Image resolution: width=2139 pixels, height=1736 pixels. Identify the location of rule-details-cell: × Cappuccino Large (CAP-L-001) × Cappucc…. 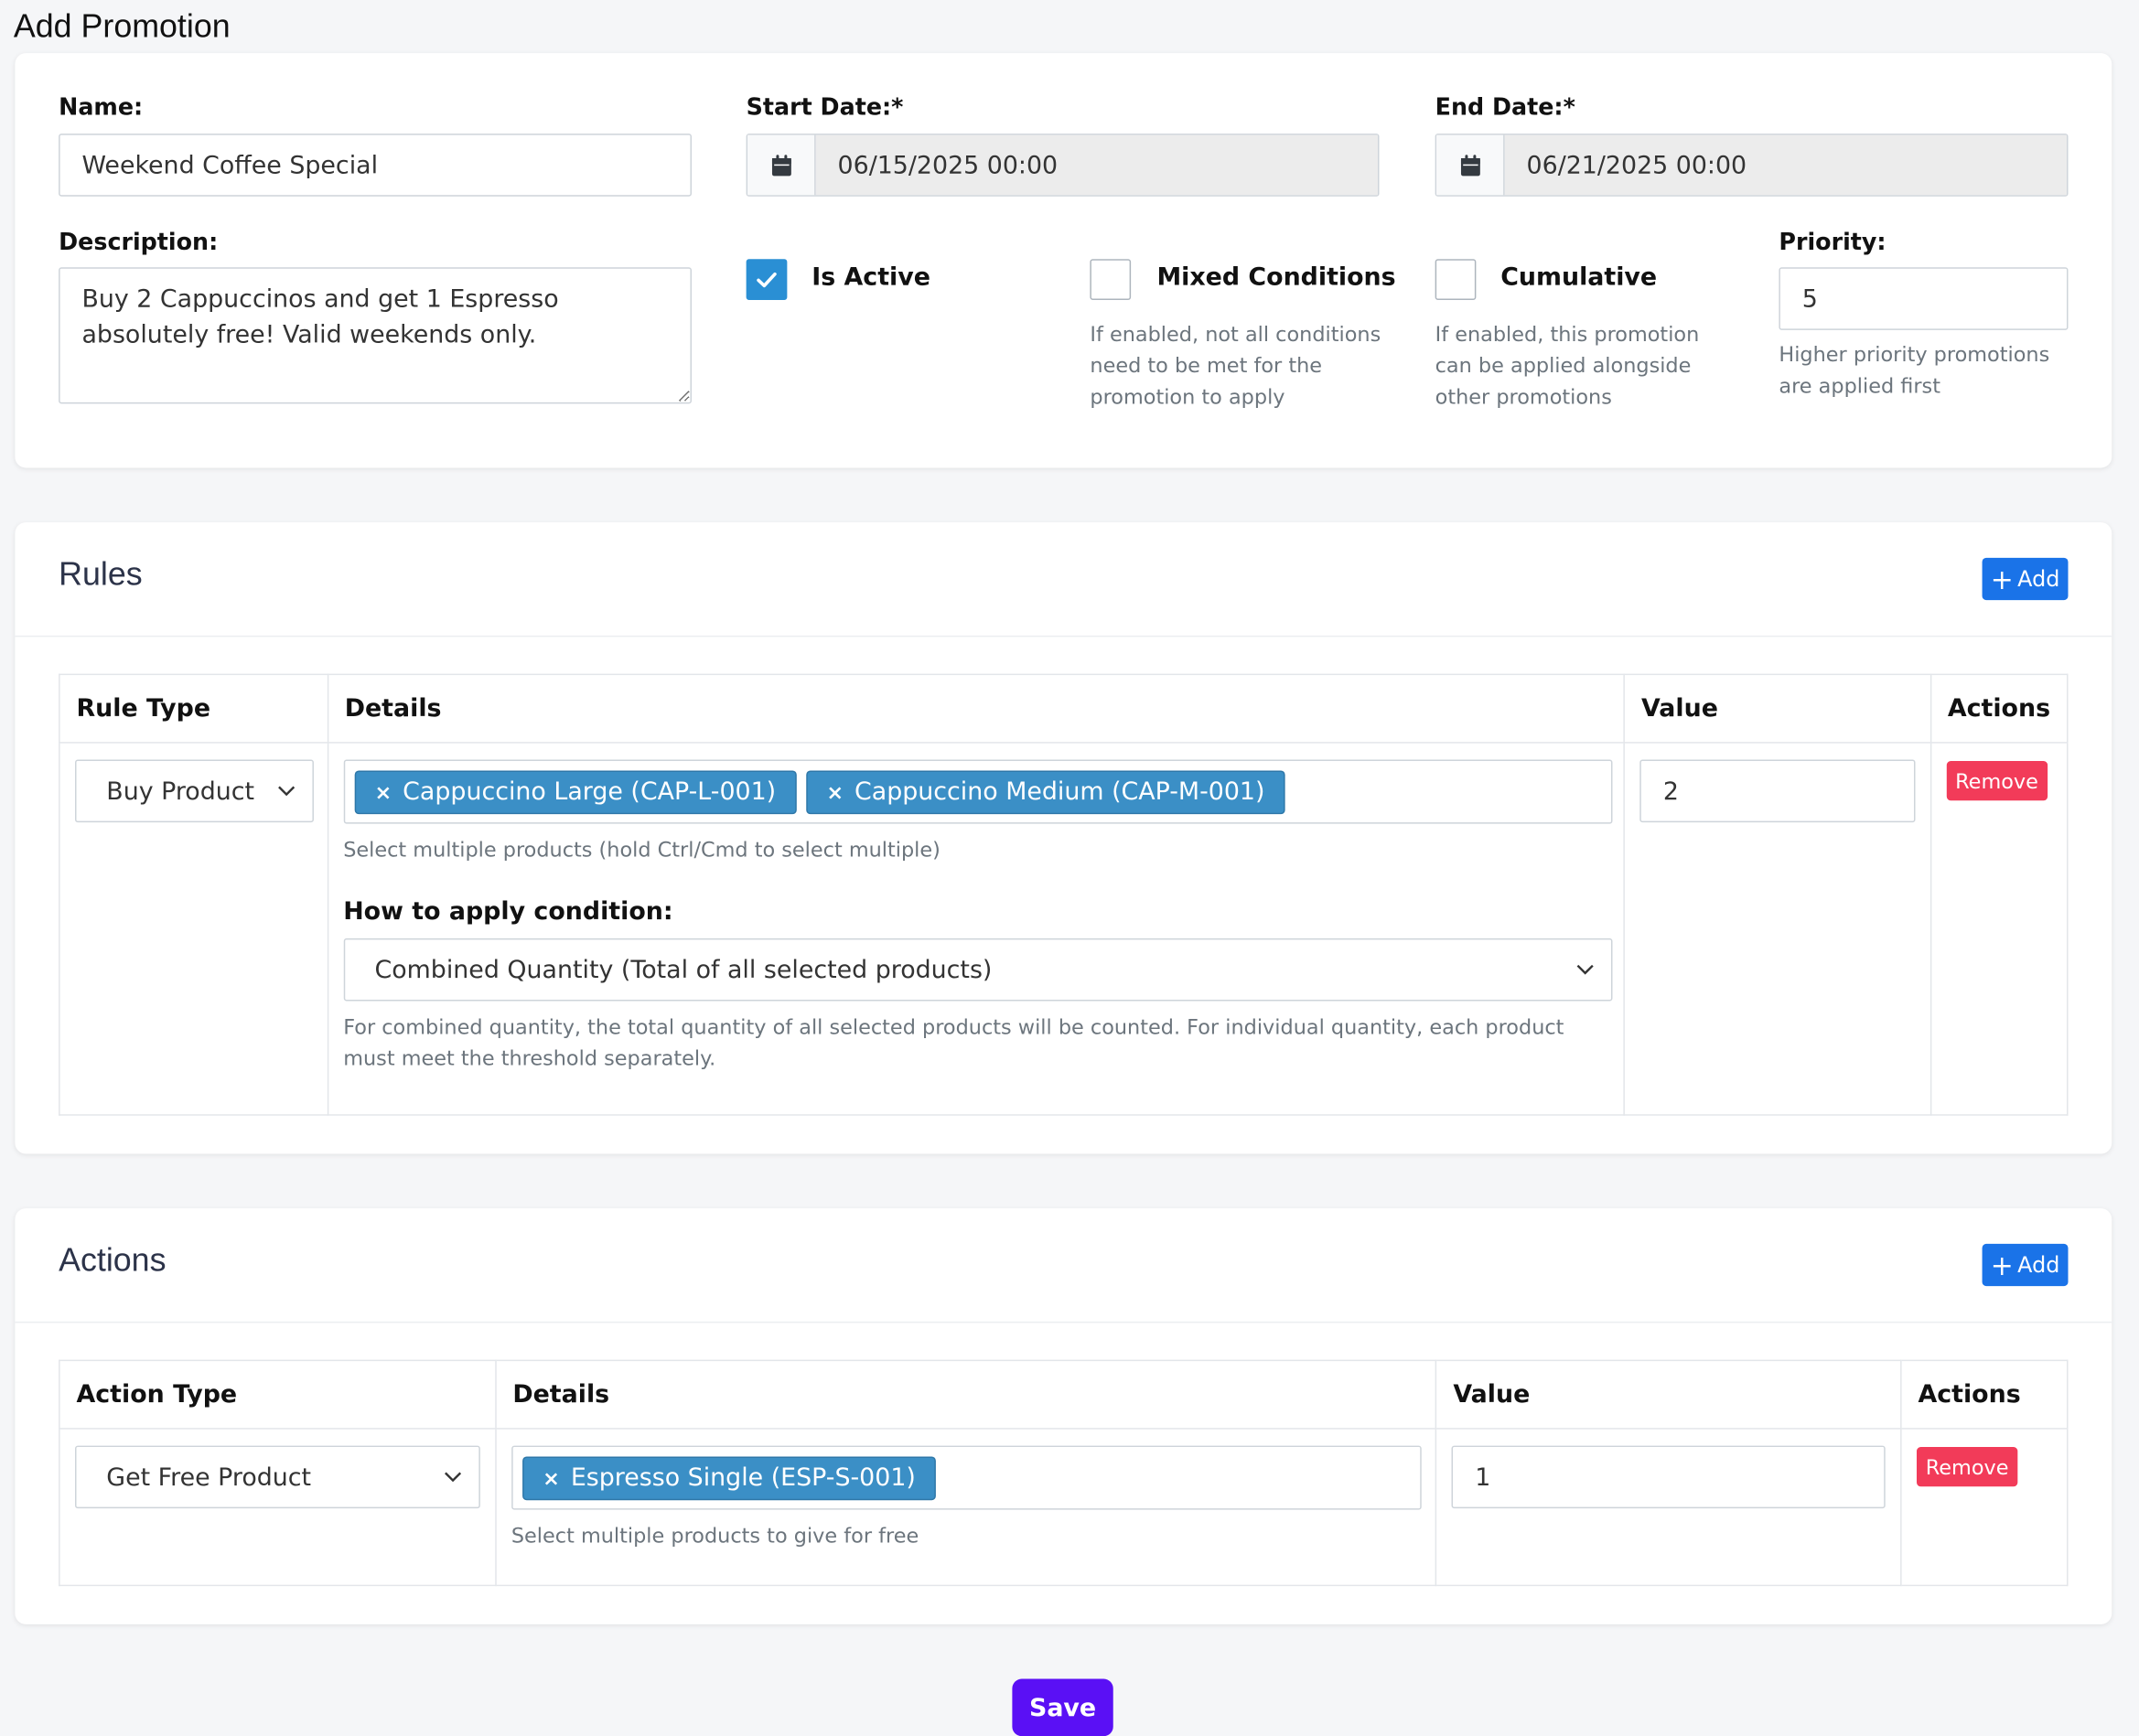
(976, 929).